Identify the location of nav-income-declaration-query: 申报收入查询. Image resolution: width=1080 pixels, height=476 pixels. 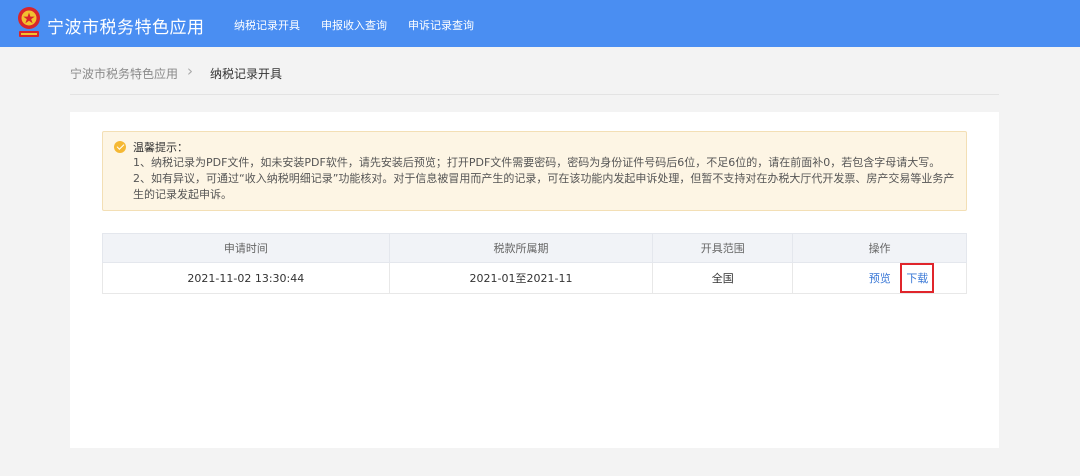
(354, 25).